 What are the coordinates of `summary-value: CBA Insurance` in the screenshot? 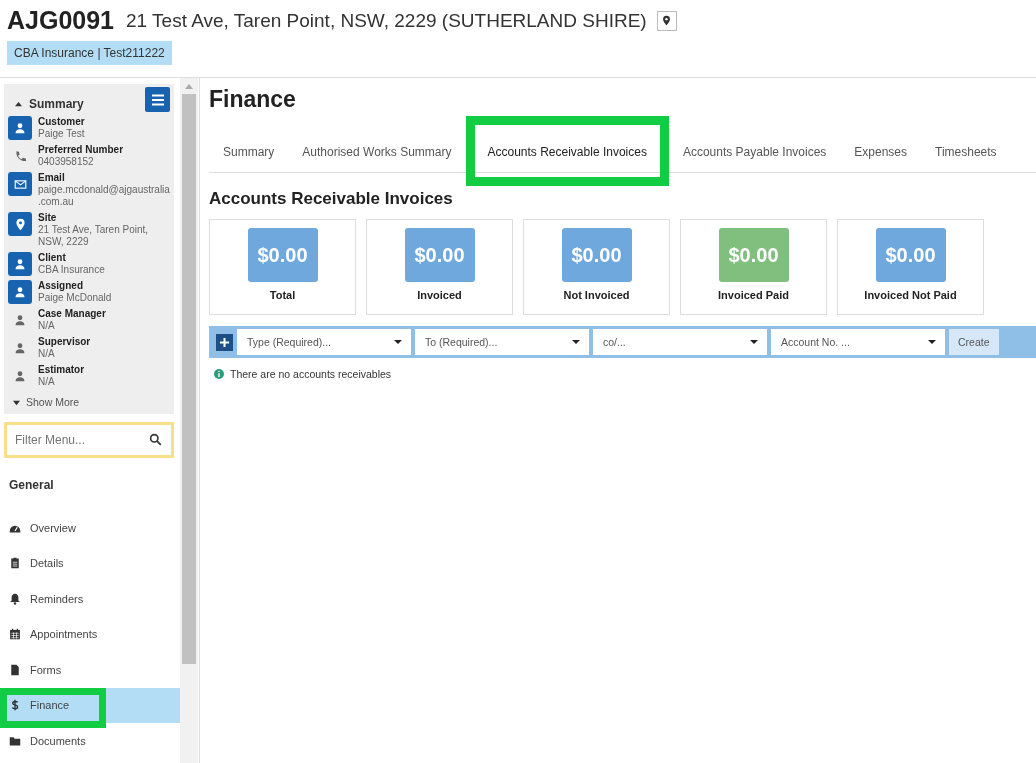 It's located at (71, 270).